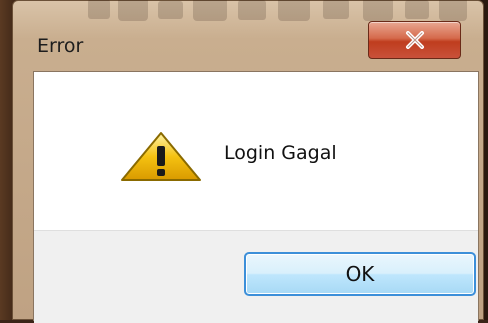 Image resolution: width=488 pixels, height=323 pixels. What do you see at coordinates (161, 156) in the screenshot?
I see `warning-icon` at bounding box center [161, 156].